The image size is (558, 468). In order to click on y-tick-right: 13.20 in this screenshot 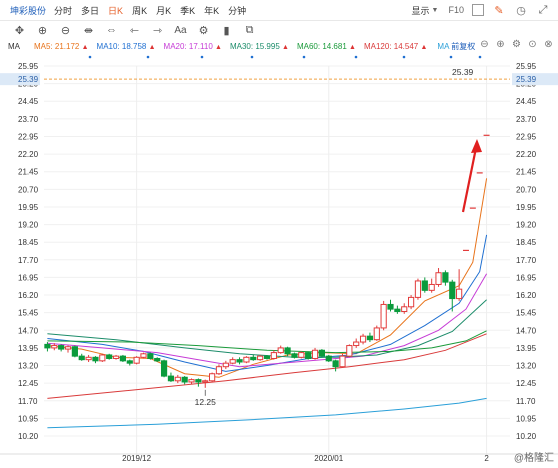, I will do `click(526, 366)`.